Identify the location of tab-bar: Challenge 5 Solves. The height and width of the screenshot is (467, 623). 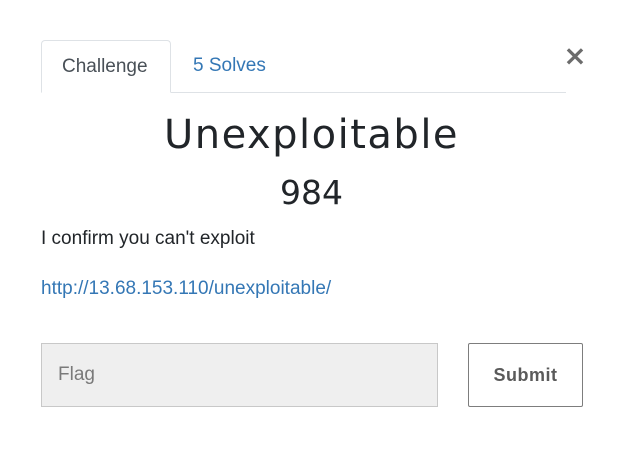
(303, 66).